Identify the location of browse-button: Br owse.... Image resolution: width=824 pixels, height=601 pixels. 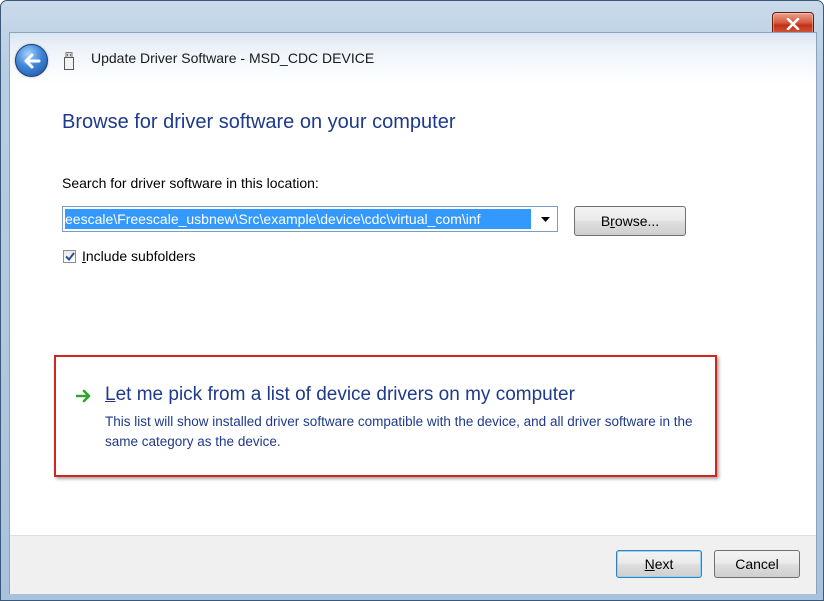
(630, 221).